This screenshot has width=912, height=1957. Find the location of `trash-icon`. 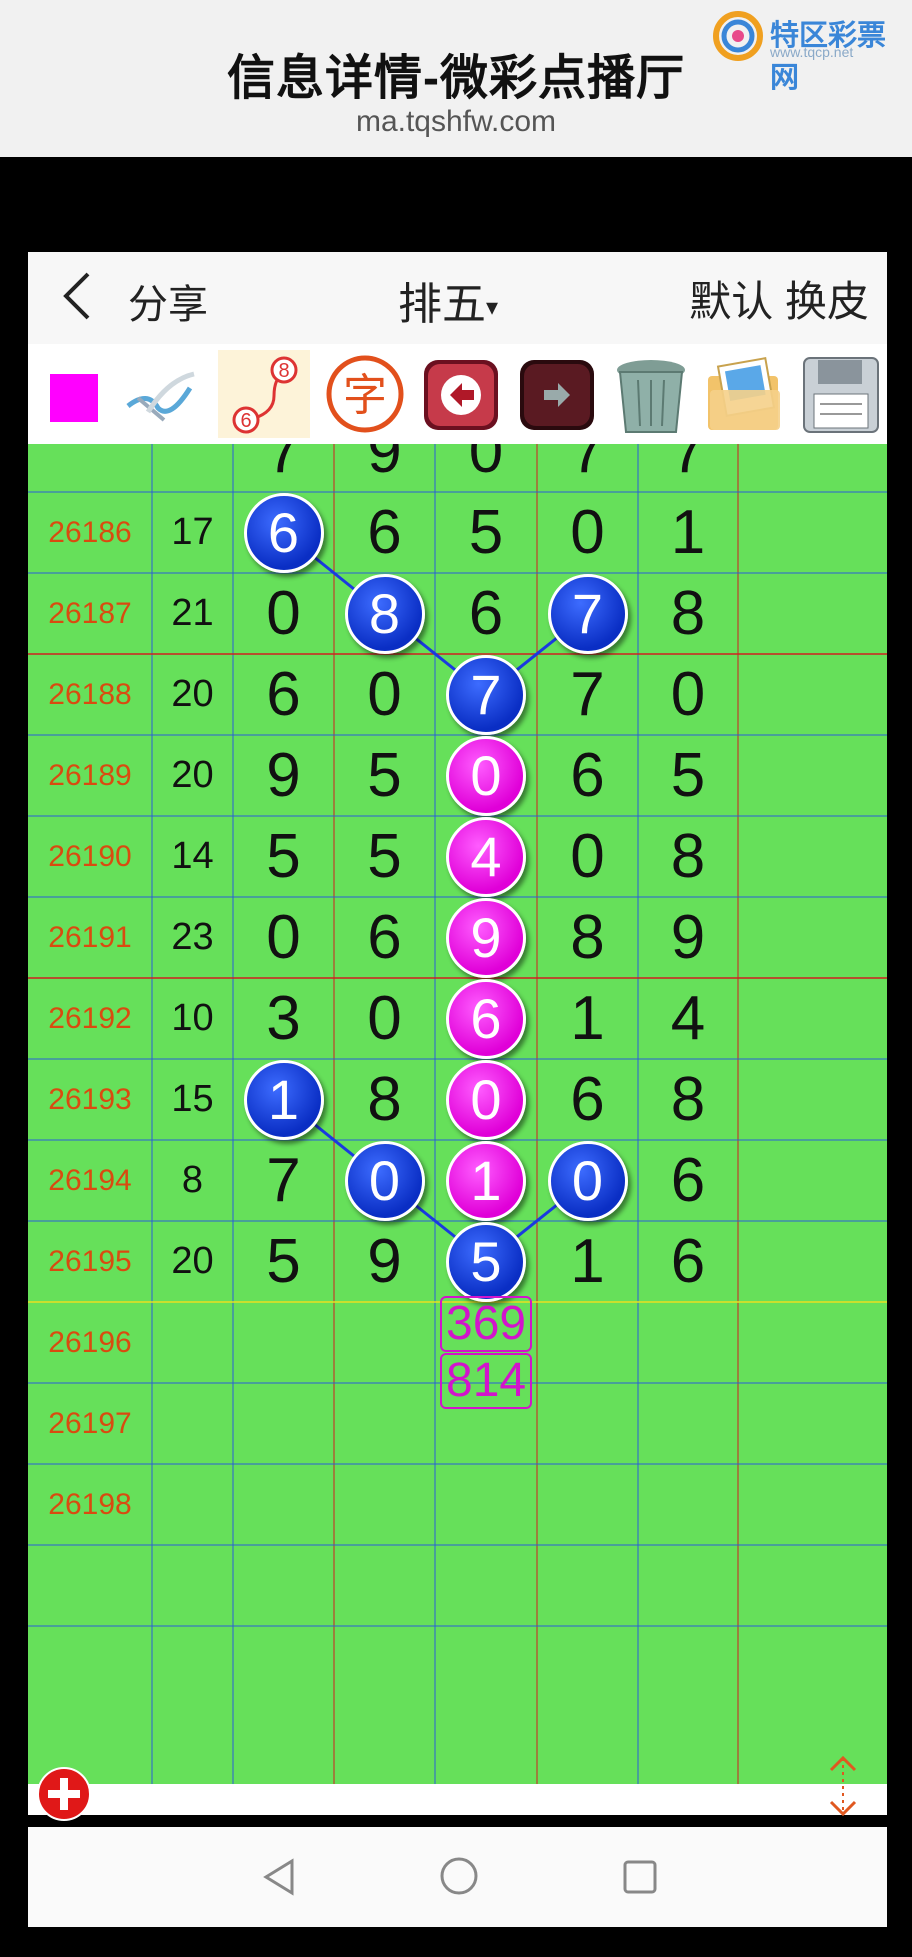

trash-icon is located at coordinates (651, 394).